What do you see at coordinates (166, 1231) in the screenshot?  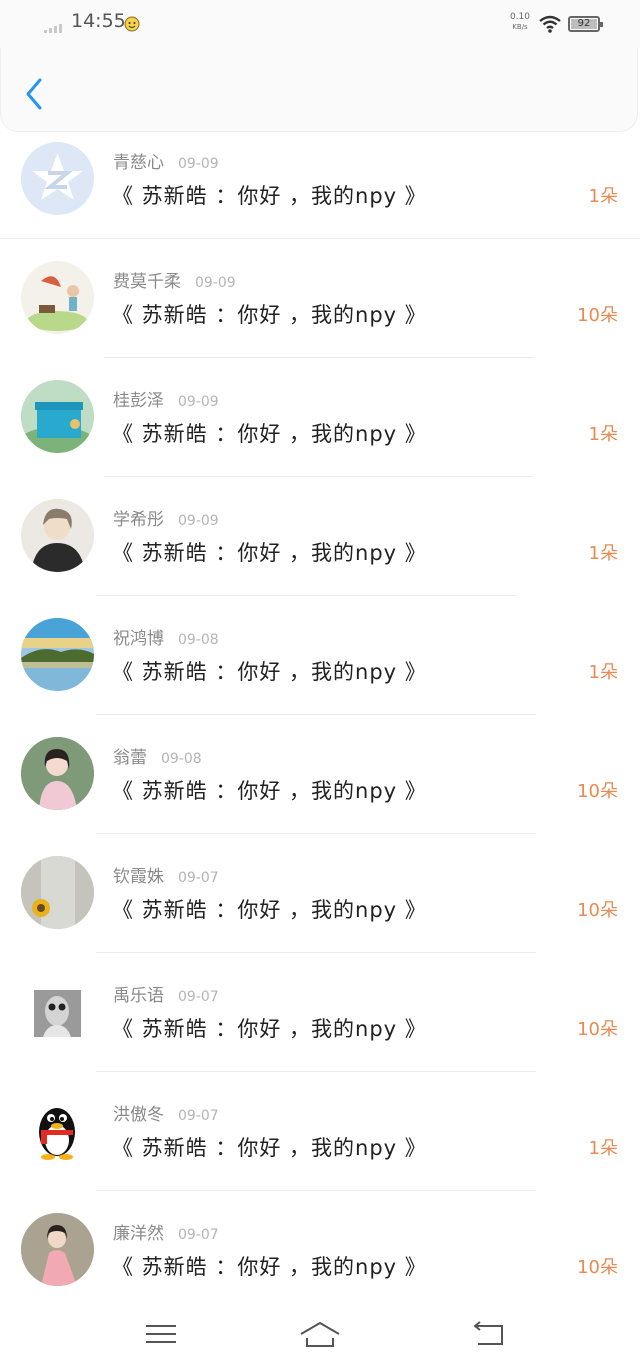 I see `sender-name: 廉洋然 09-07` at bounding box center [166, 1231].